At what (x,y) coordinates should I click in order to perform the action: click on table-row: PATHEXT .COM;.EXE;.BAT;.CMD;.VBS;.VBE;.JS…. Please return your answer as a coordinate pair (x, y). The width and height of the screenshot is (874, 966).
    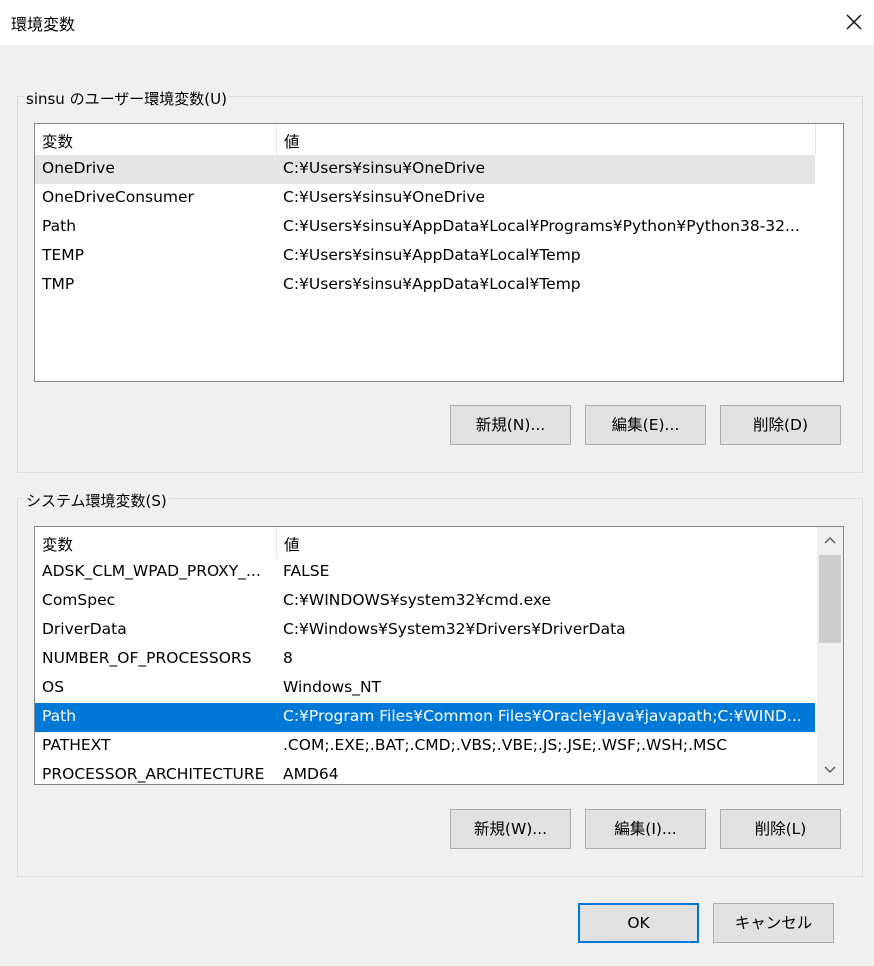
    Looking at the image, I should click on (425, 746).